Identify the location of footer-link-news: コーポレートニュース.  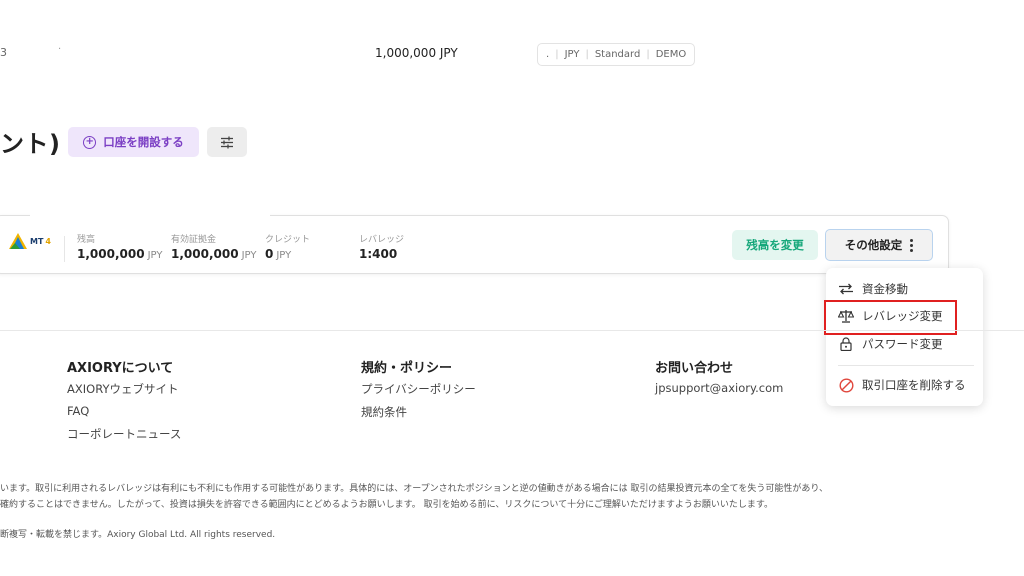
(124, 434).